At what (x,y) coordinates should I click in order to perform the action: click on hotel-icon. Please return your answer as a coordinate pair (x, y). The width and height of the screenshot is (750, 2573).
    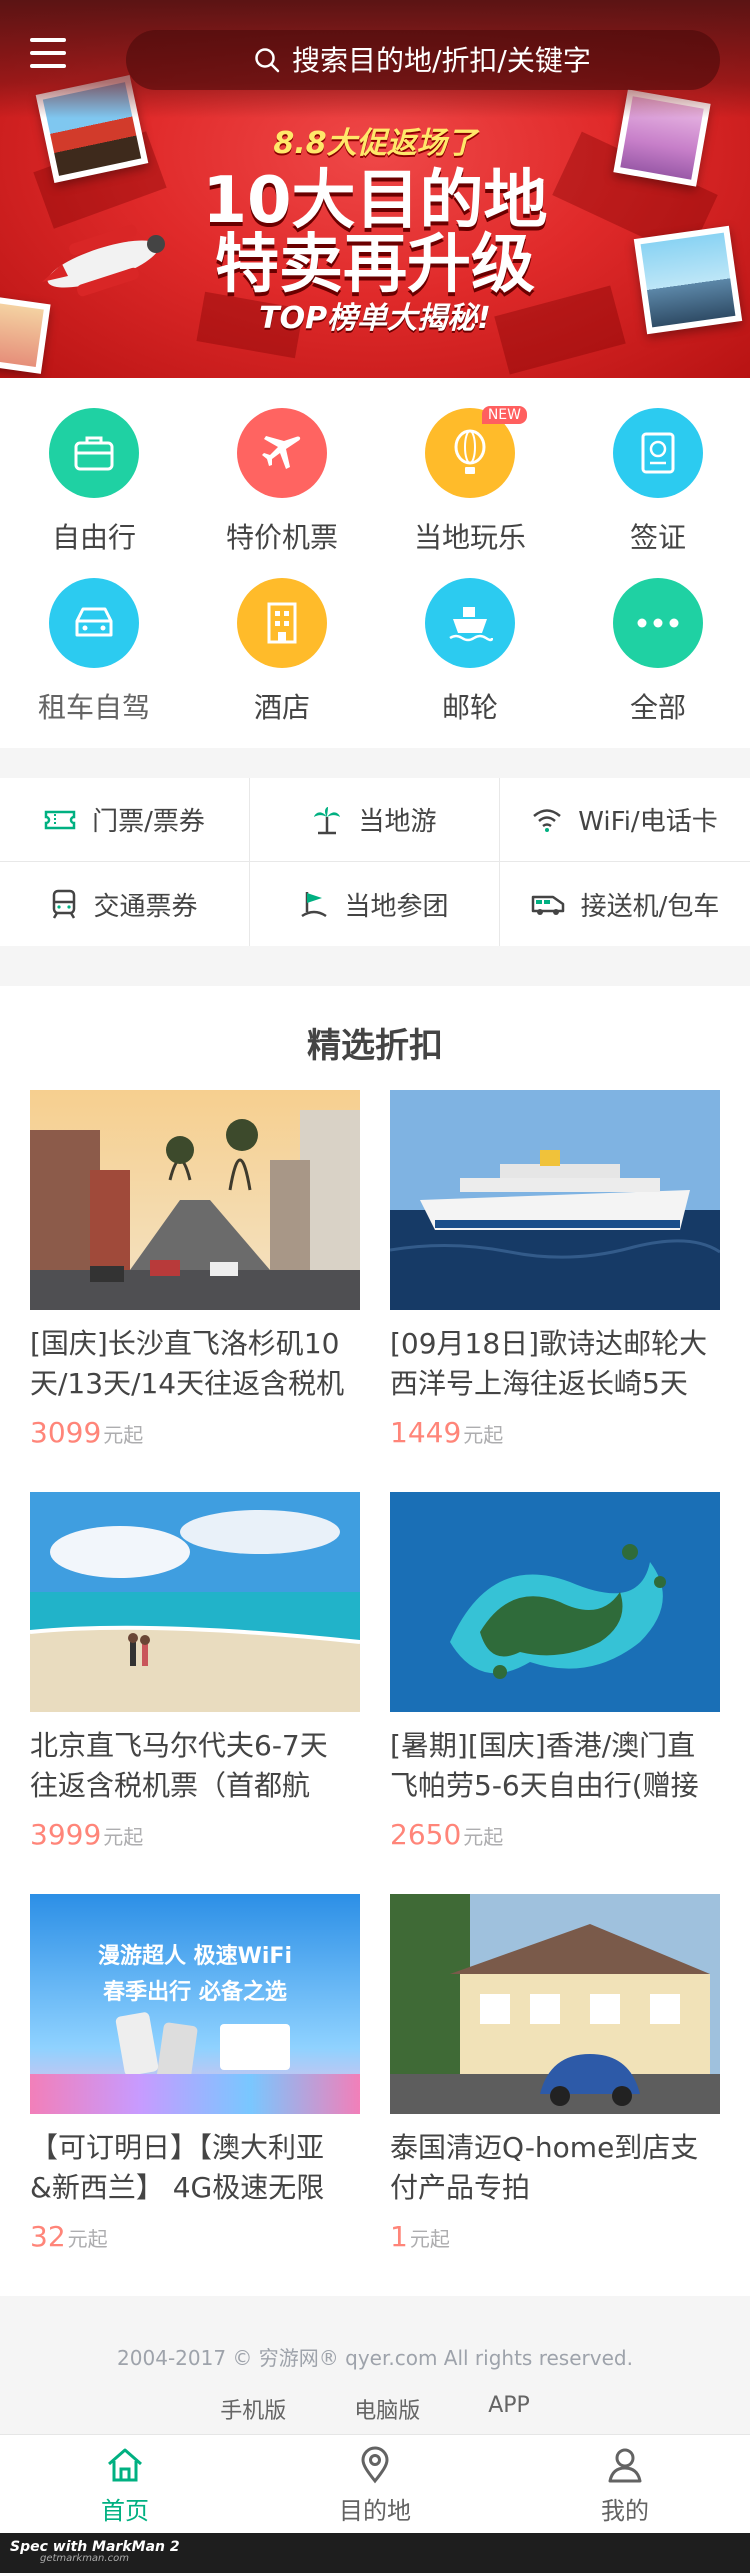
    Looking at the image, I should click on (282, 623).